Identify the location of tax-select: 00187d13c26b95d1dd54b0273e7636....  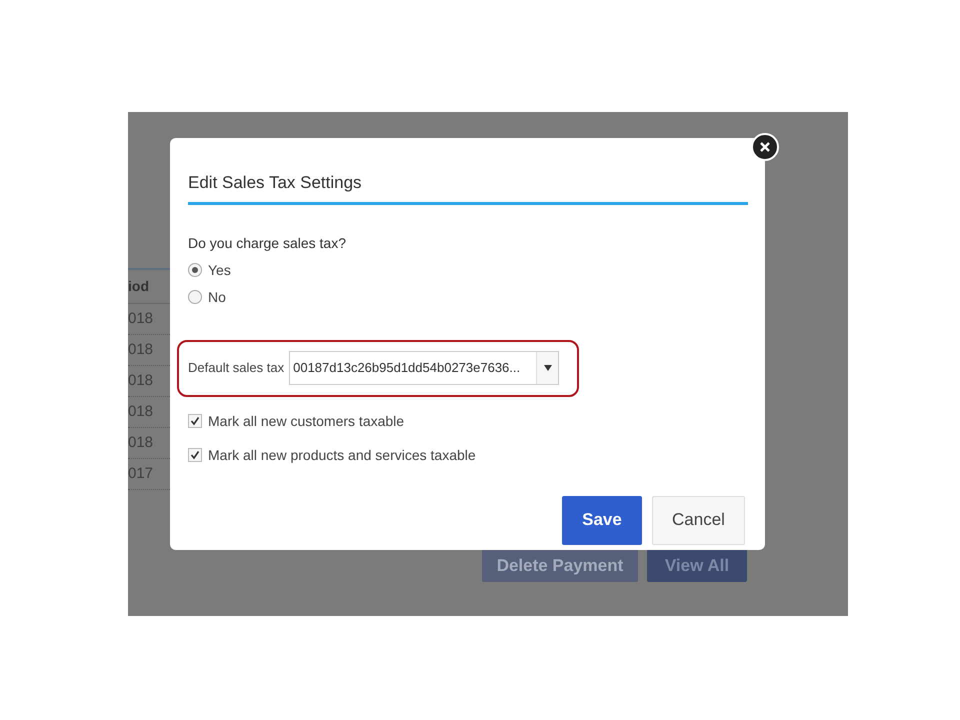
(424, 368).